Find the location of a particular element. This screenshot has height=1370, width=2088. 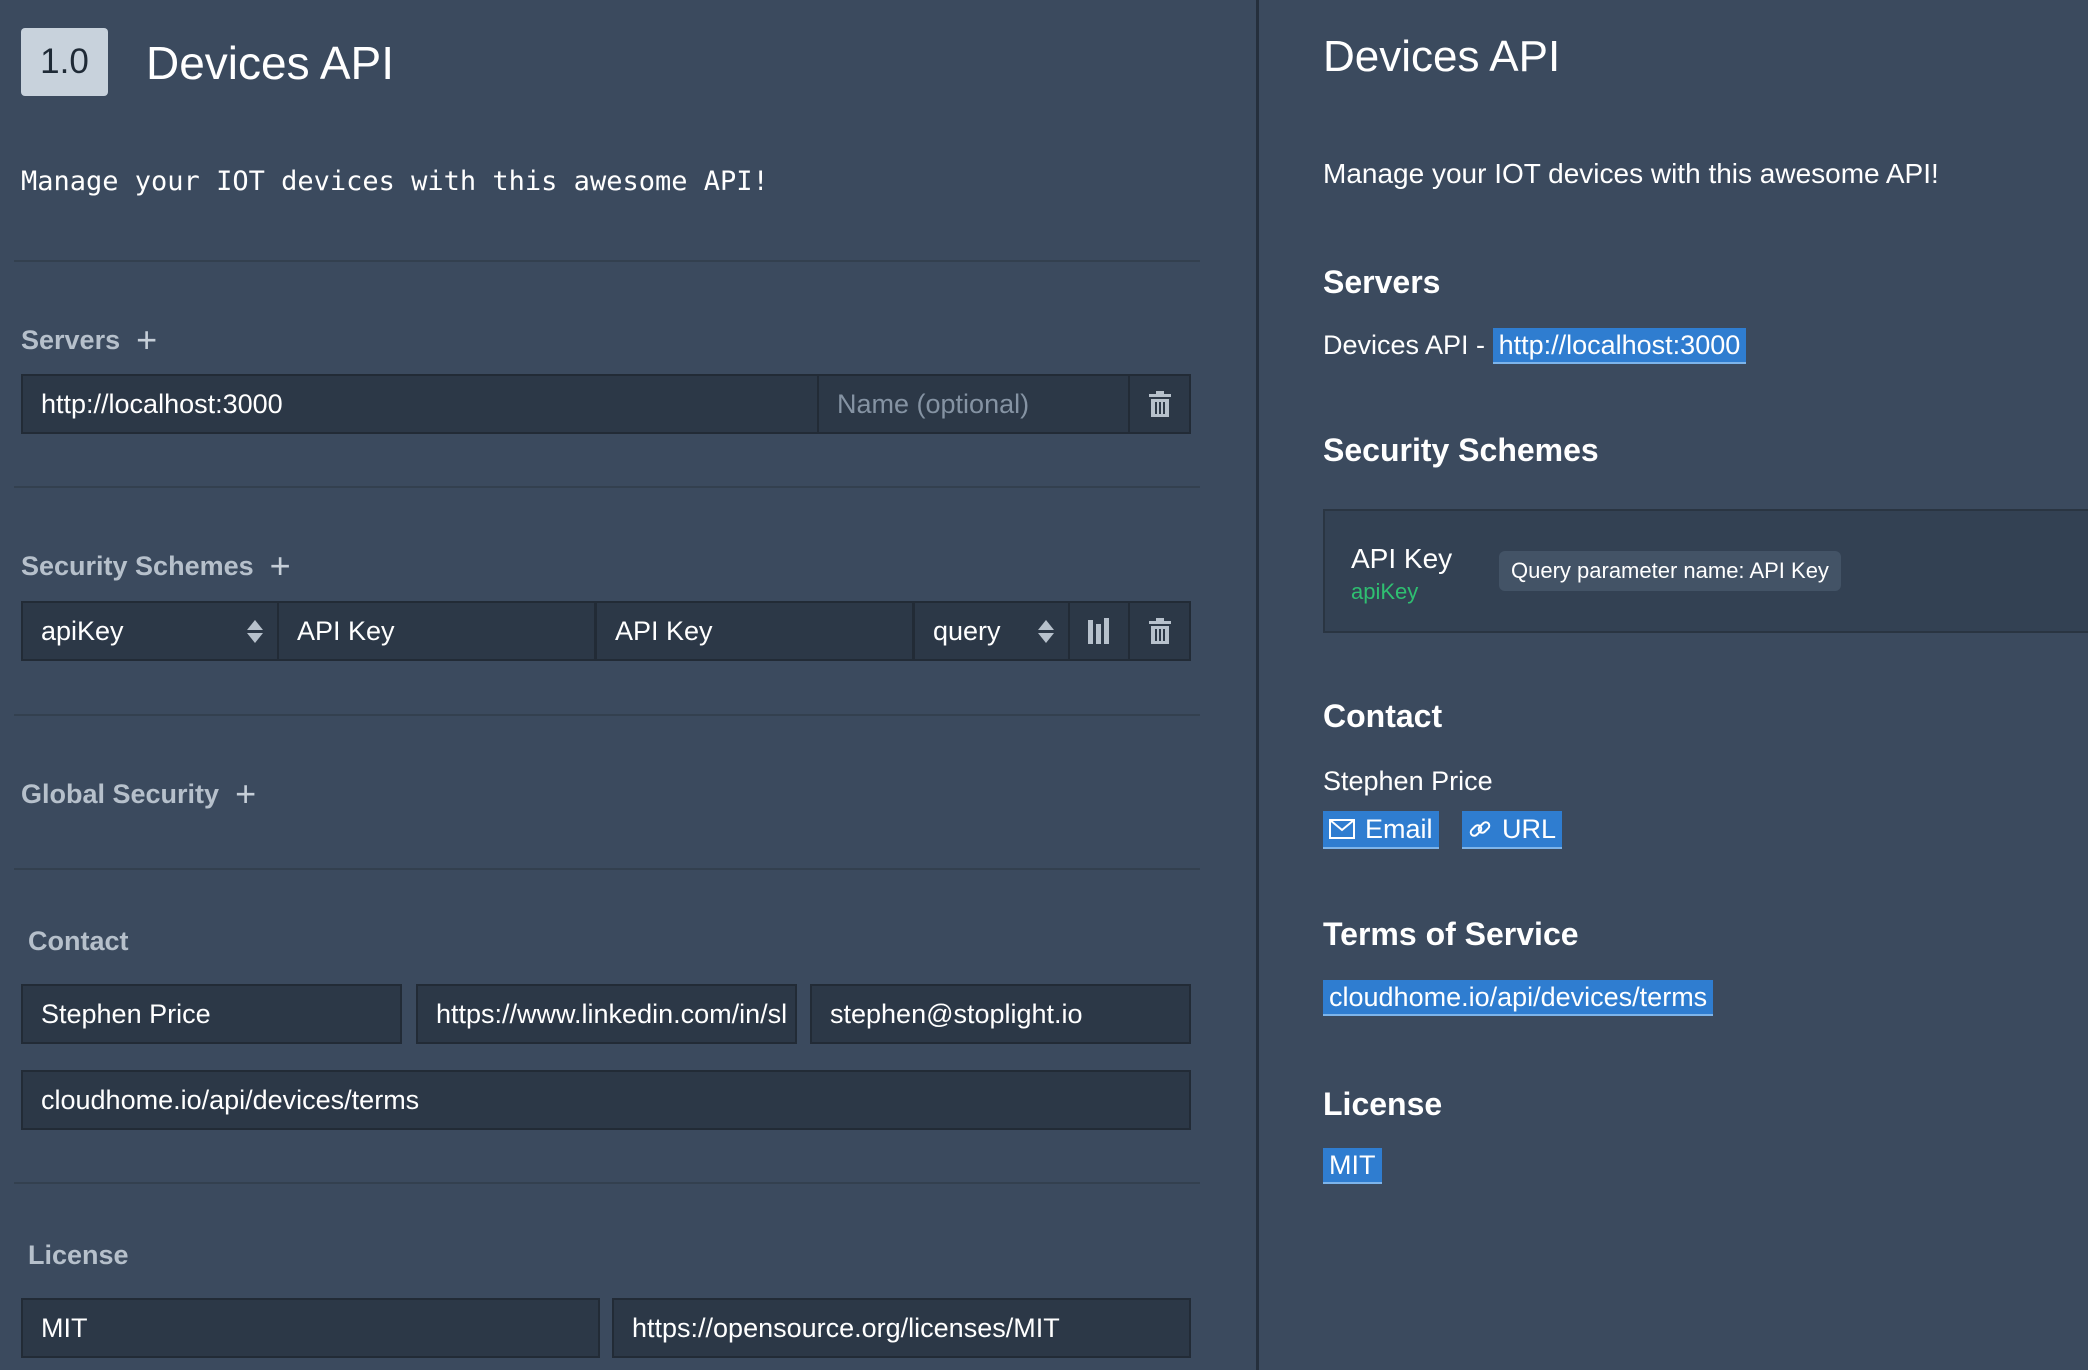

preview-security-heading: Security Schemes is located at coordinates (1461, 450).